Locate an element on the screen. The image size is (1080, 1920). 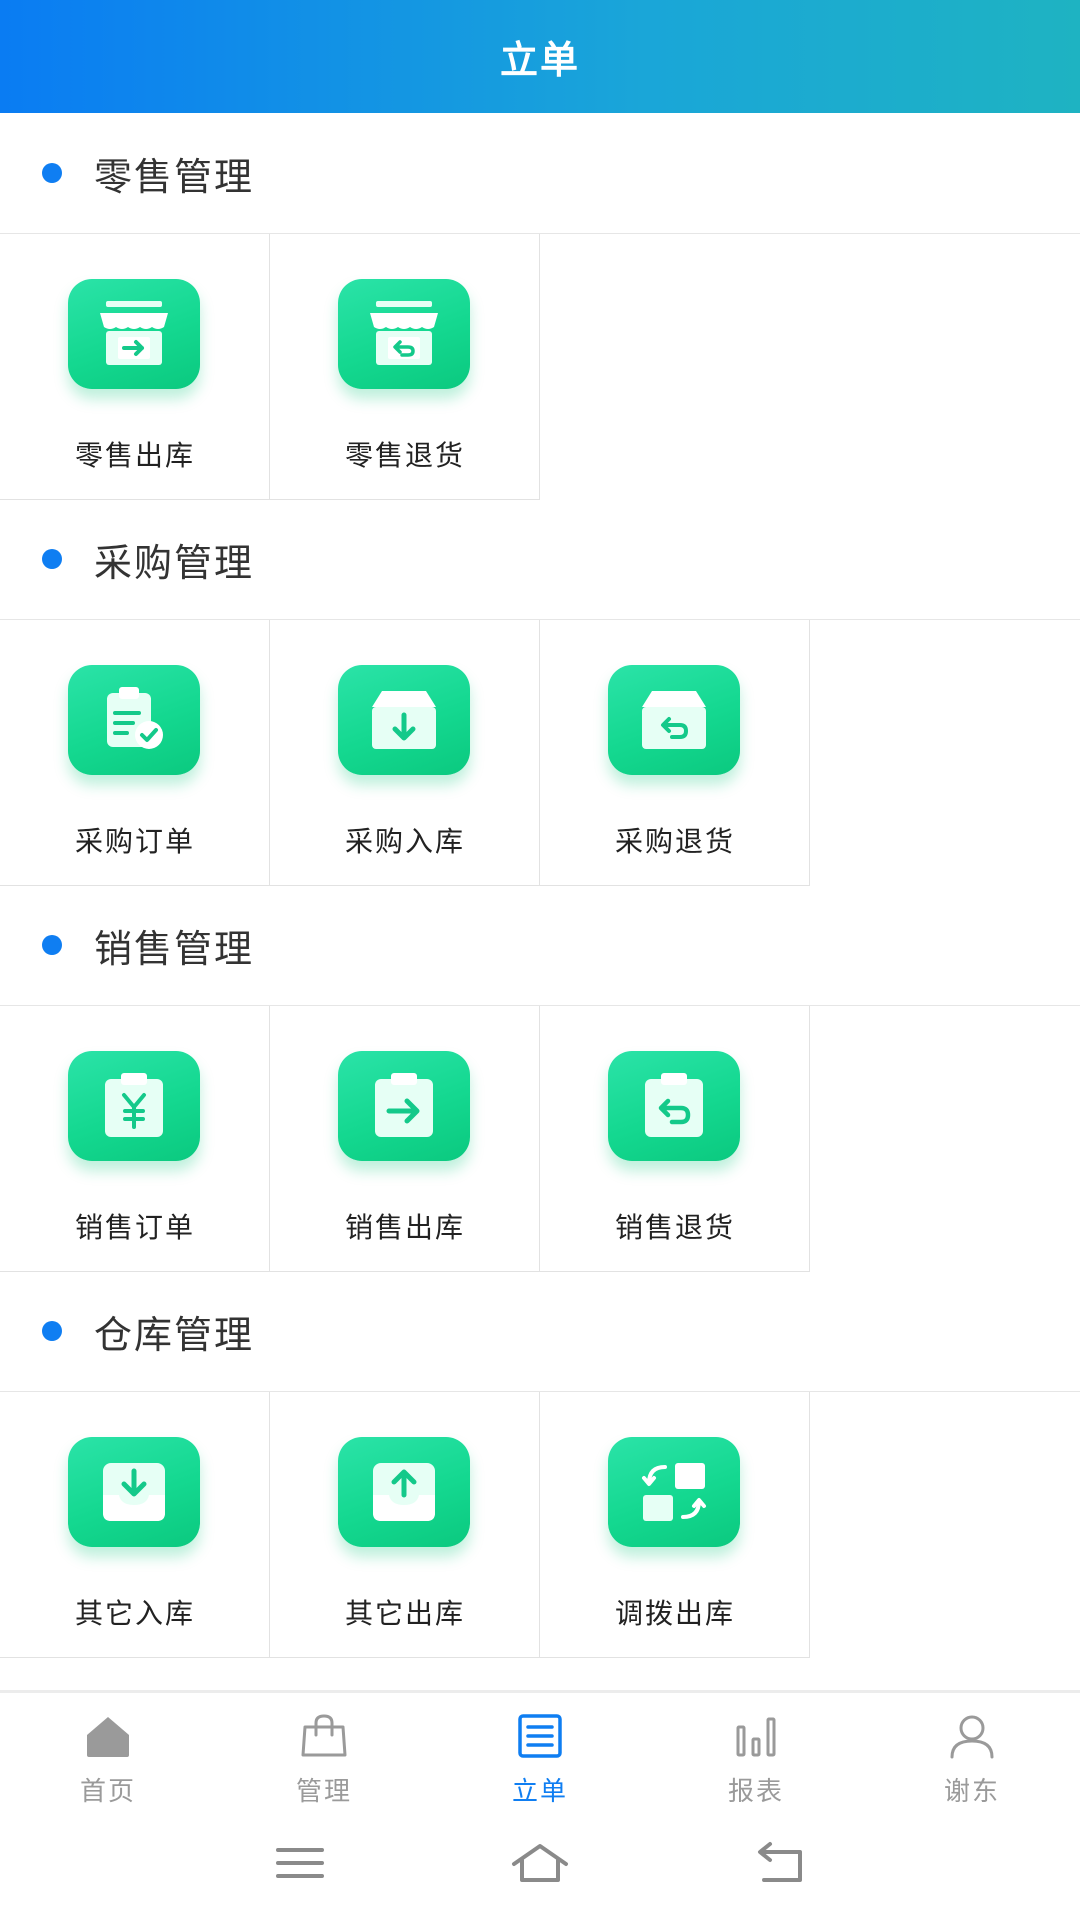
section-title: 销售管理 is located at coordinates (174, 948).